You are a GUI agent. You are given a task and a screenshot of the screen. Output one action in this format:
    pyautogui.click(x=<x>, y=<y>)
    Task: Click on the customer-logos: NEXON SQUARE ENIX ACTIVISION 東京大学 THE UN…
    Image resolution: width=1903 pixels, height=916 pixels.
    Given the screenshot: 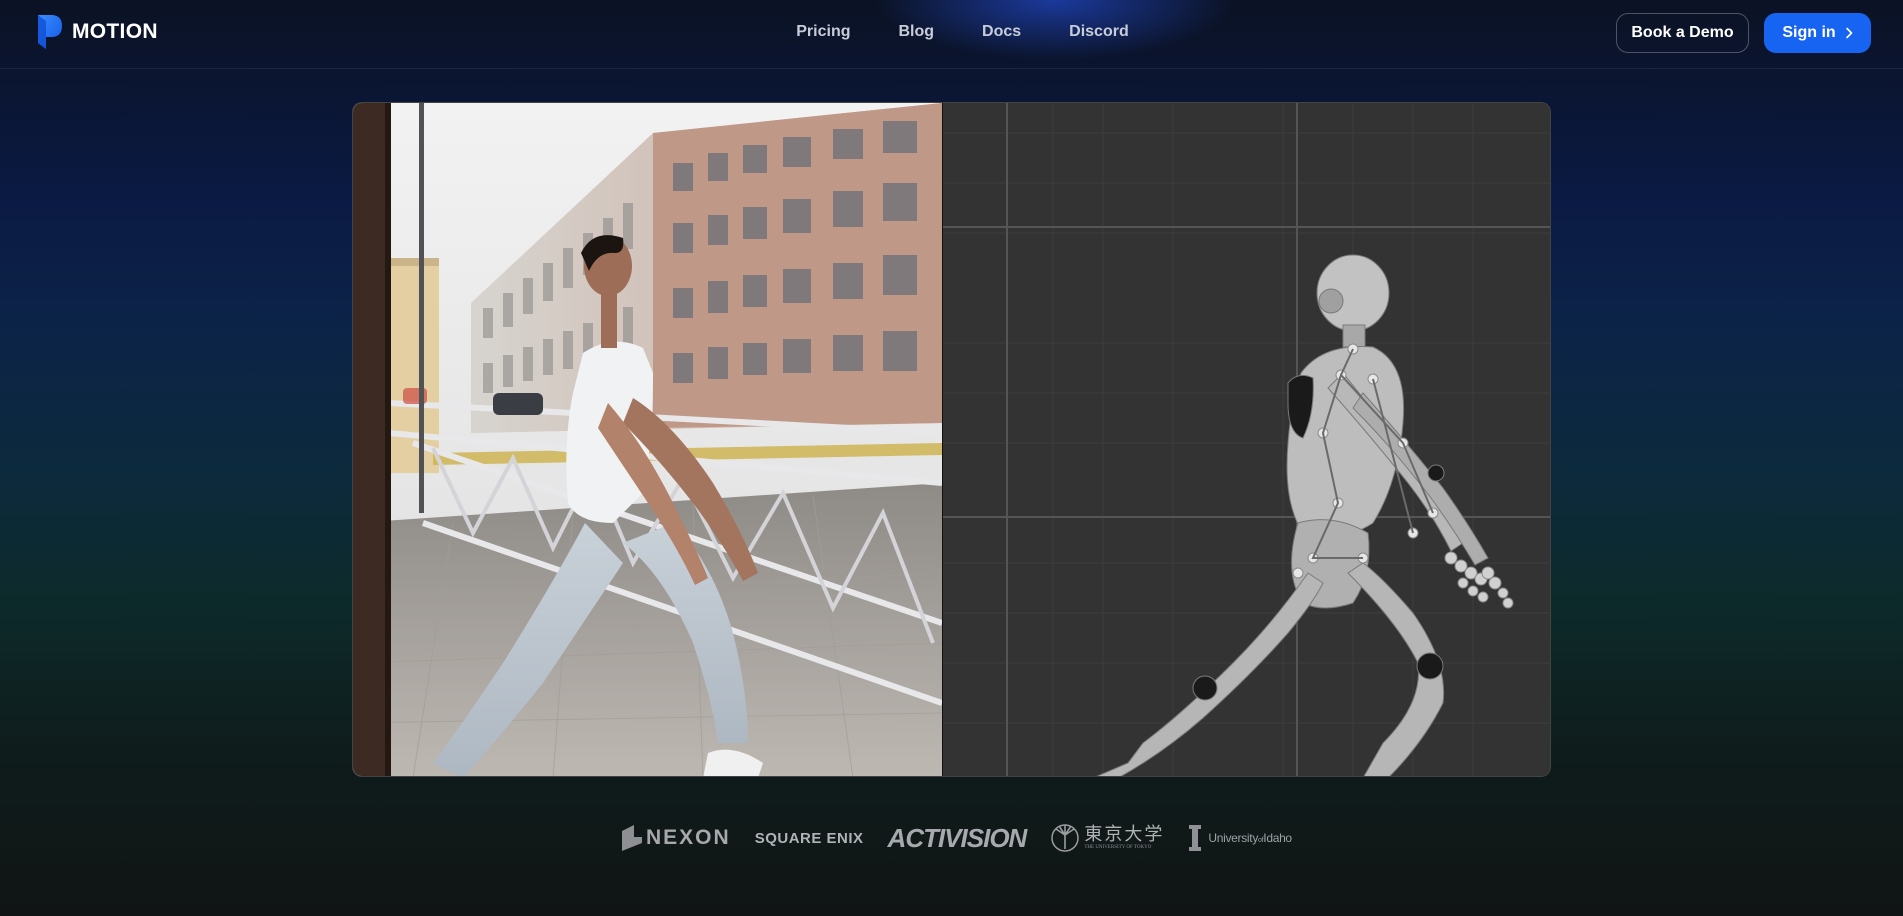 What is the action you would take?
    pyautogui.click(x=956, y=838)
    